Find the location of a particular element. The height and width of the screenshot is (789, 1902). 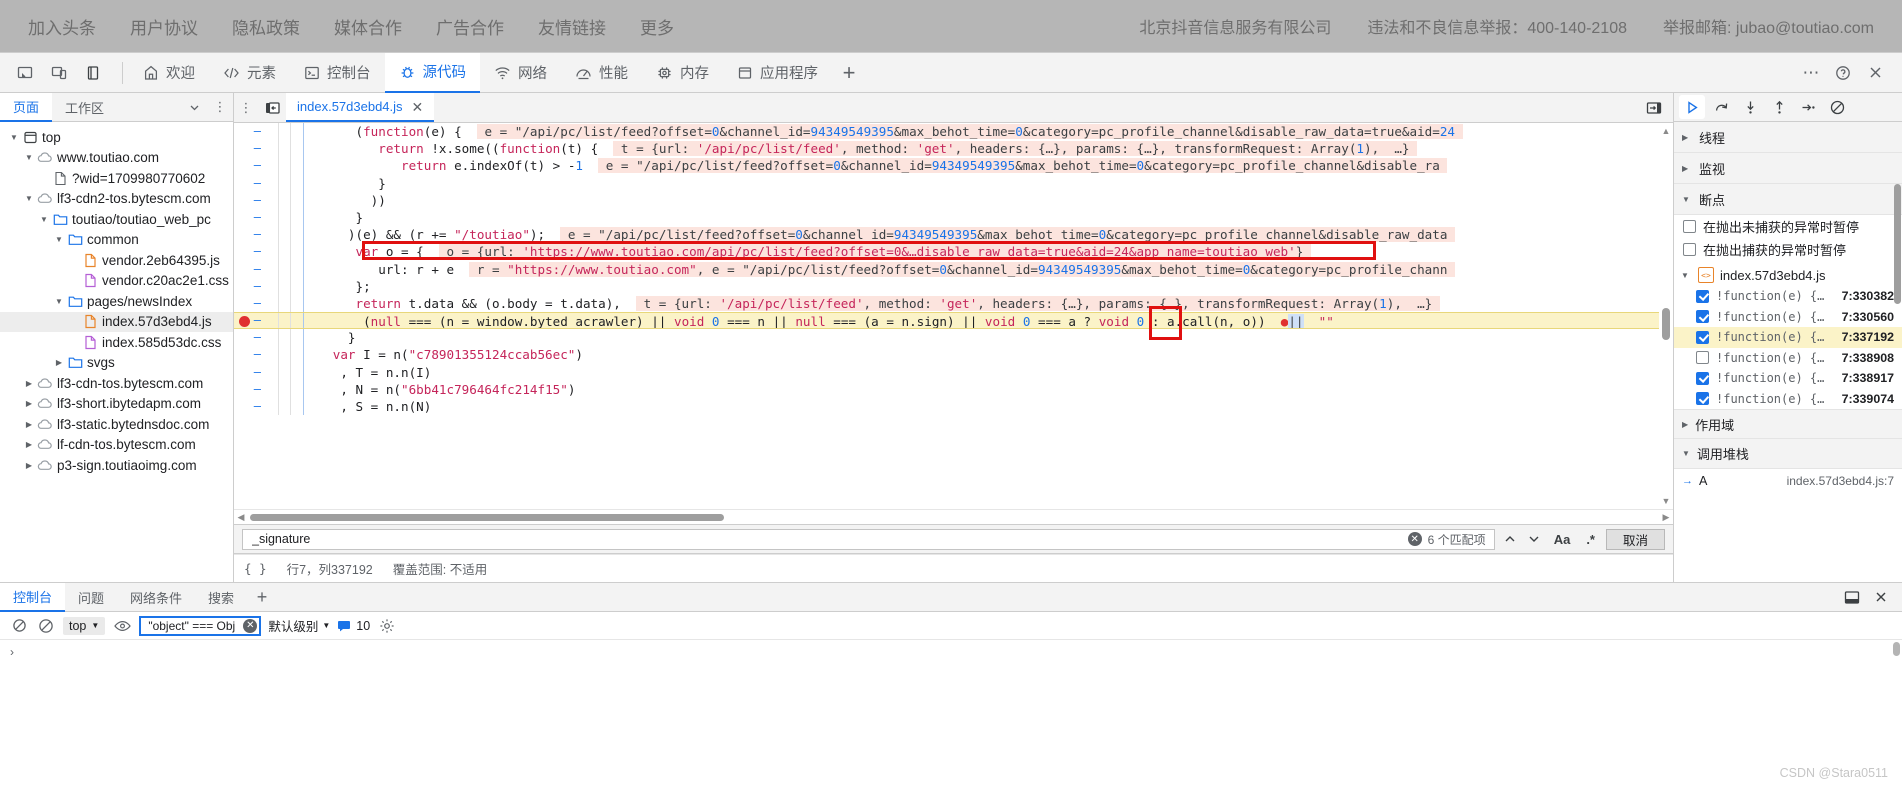

clear-search-icon: ✕ is located at coordinates (1414, 539).